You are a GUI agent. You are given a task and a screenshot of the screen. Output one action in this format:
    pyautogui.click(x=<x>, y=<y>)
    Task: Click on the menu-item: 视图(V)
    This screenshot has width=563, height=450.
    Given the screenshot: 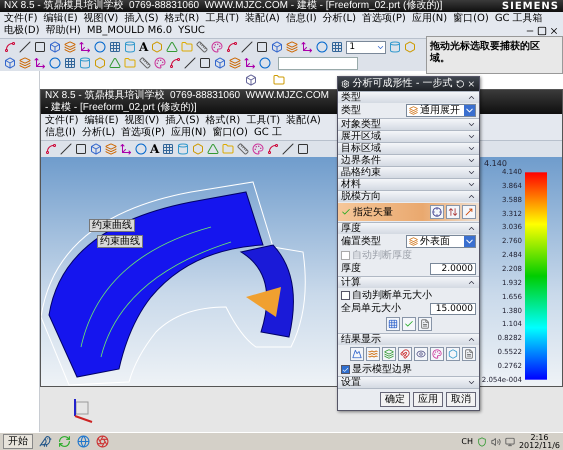 What is the action you would take?
    pyautogui.click(x=101, y=19)
    